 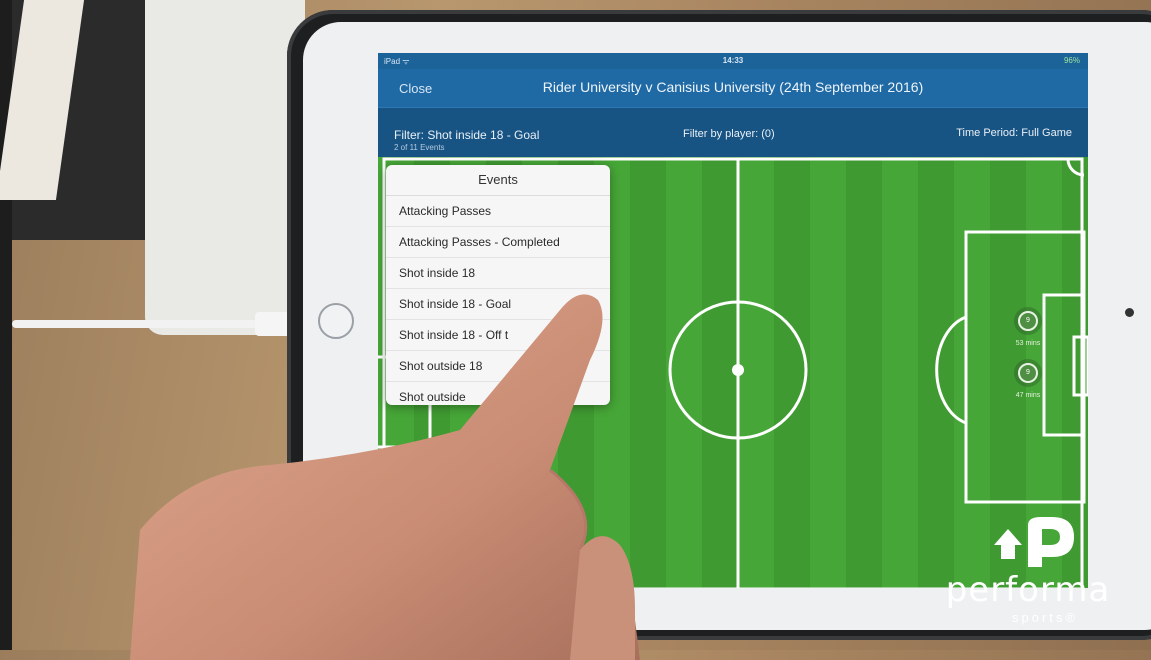 I want to click on event-option-label: Shot inside 18, so click(x=437, y=273).